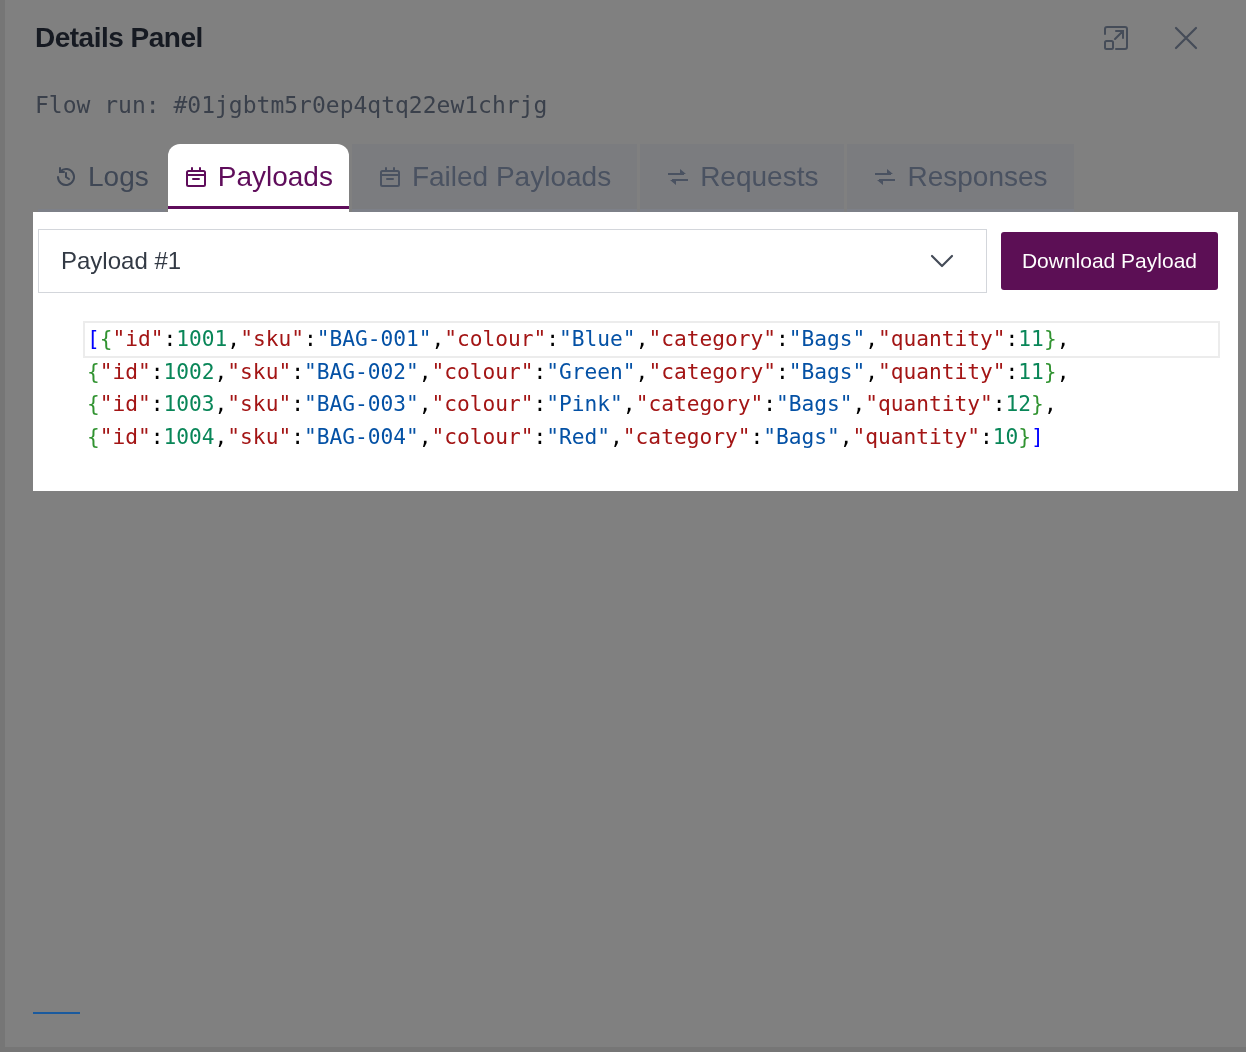  I want to click on close-icon, so click(1186, 38).